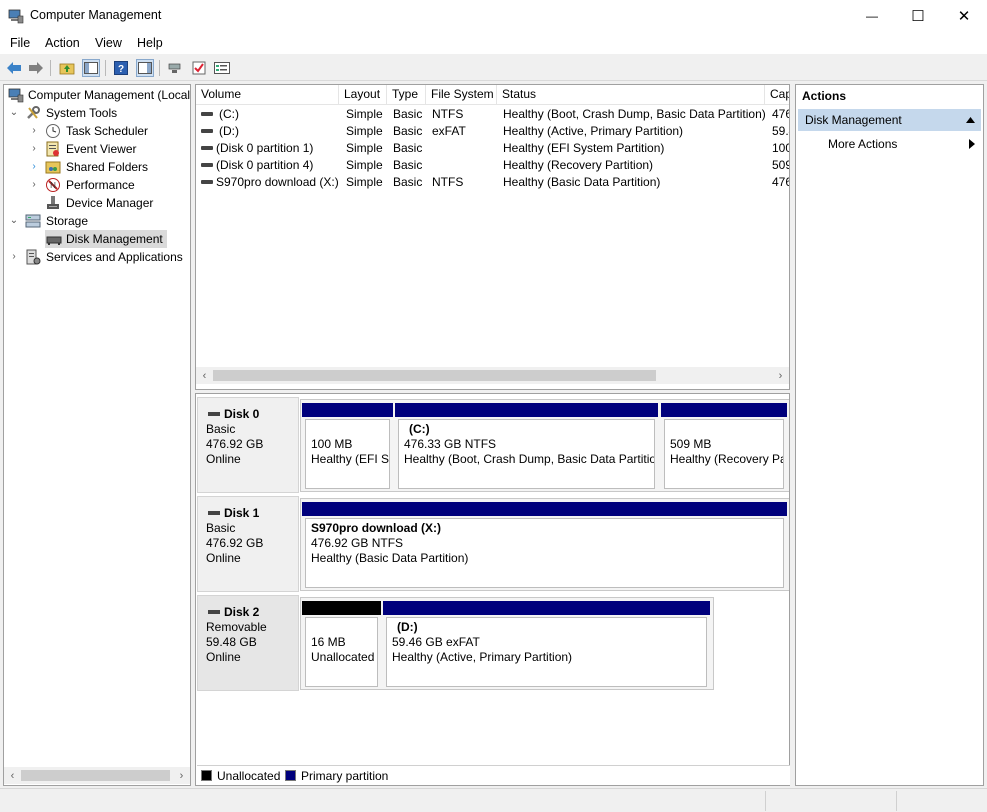  Describe the element at coordinates (248, 643) in the screenshot. I see `disk-2-header: Disk 2 Removable 59.48 GB Online` at that location.